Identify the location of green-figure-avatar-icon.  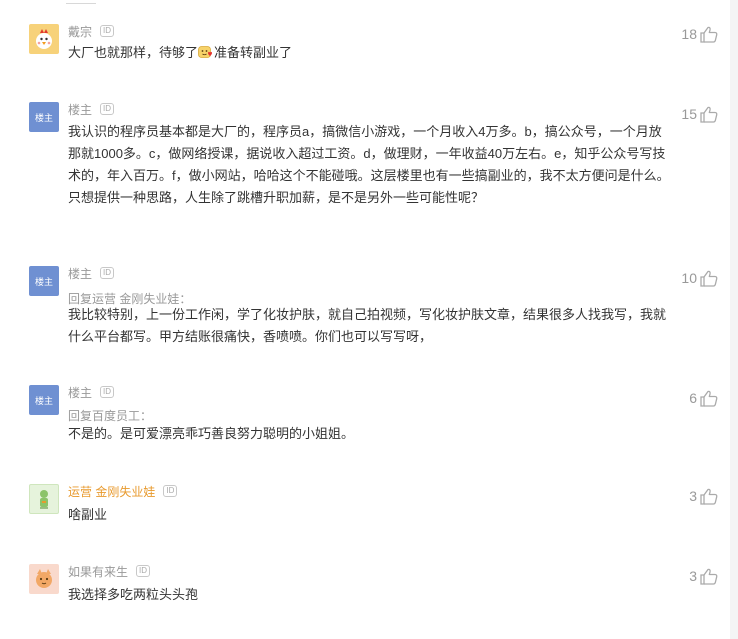
(44, 499).